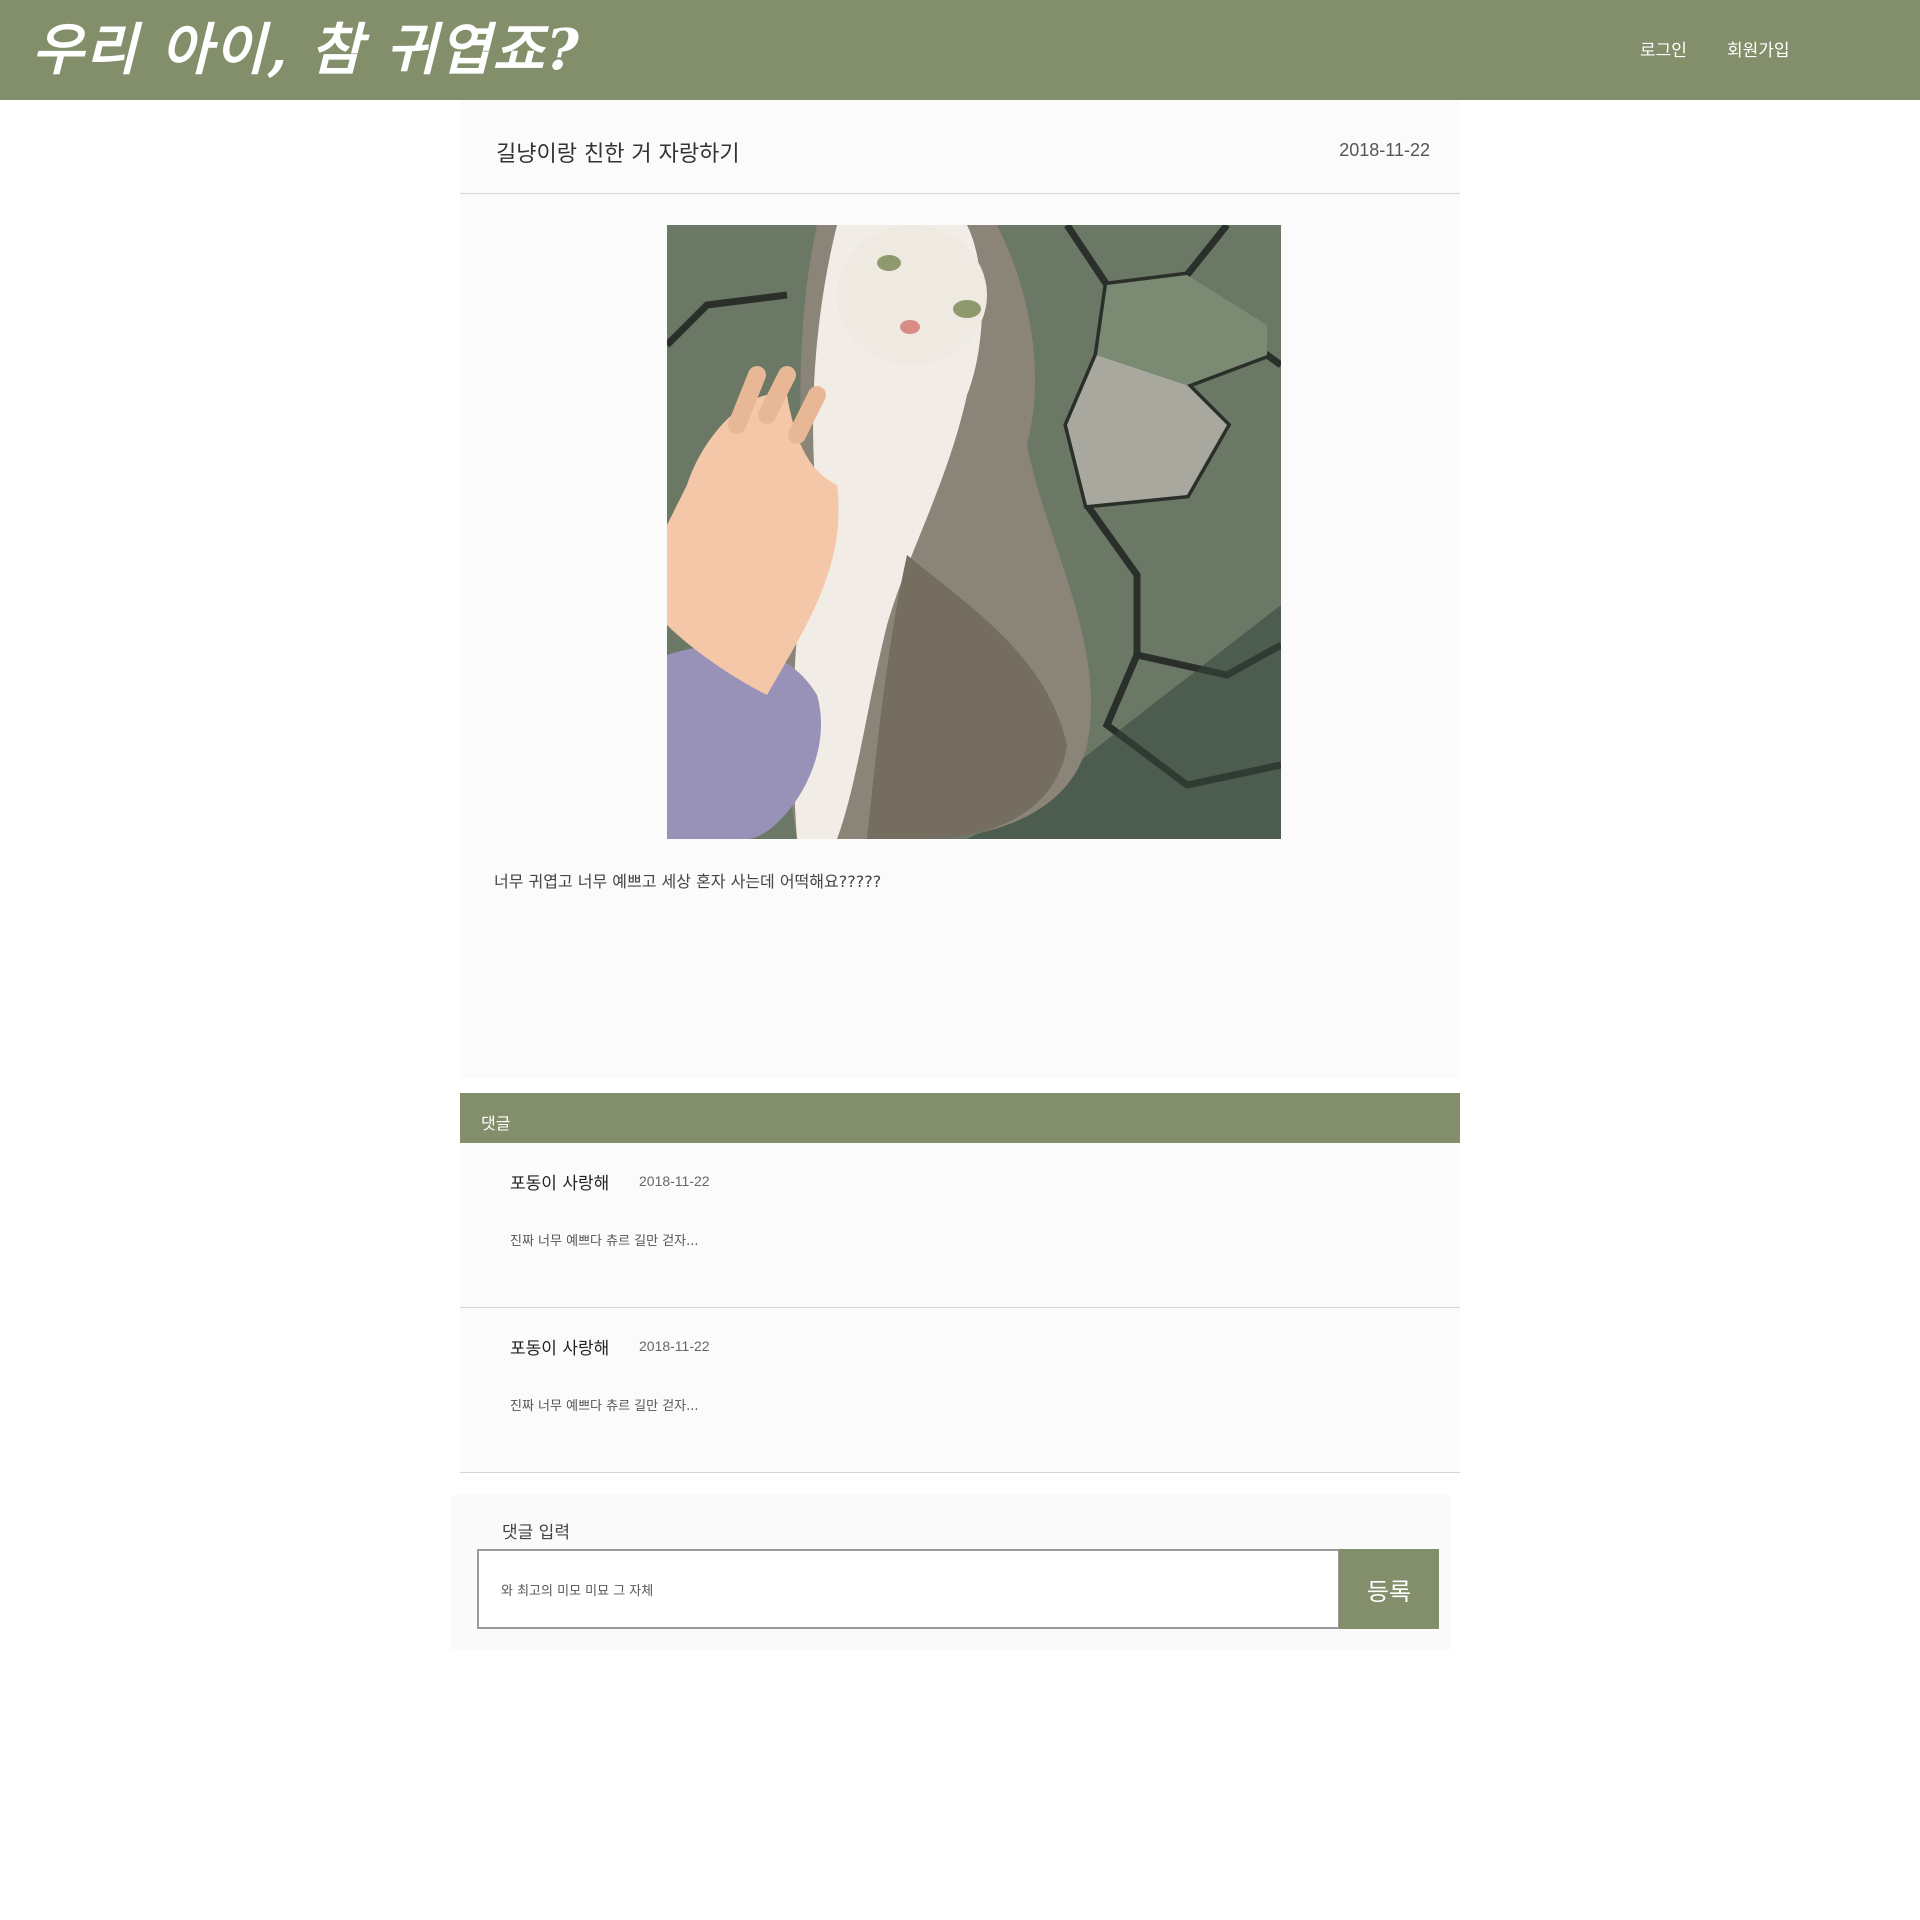 The image size is (1920, 1920). Describe the element at coordinates (1663, 48) in the screenshot. I see `login-link: 로그인` at that location.